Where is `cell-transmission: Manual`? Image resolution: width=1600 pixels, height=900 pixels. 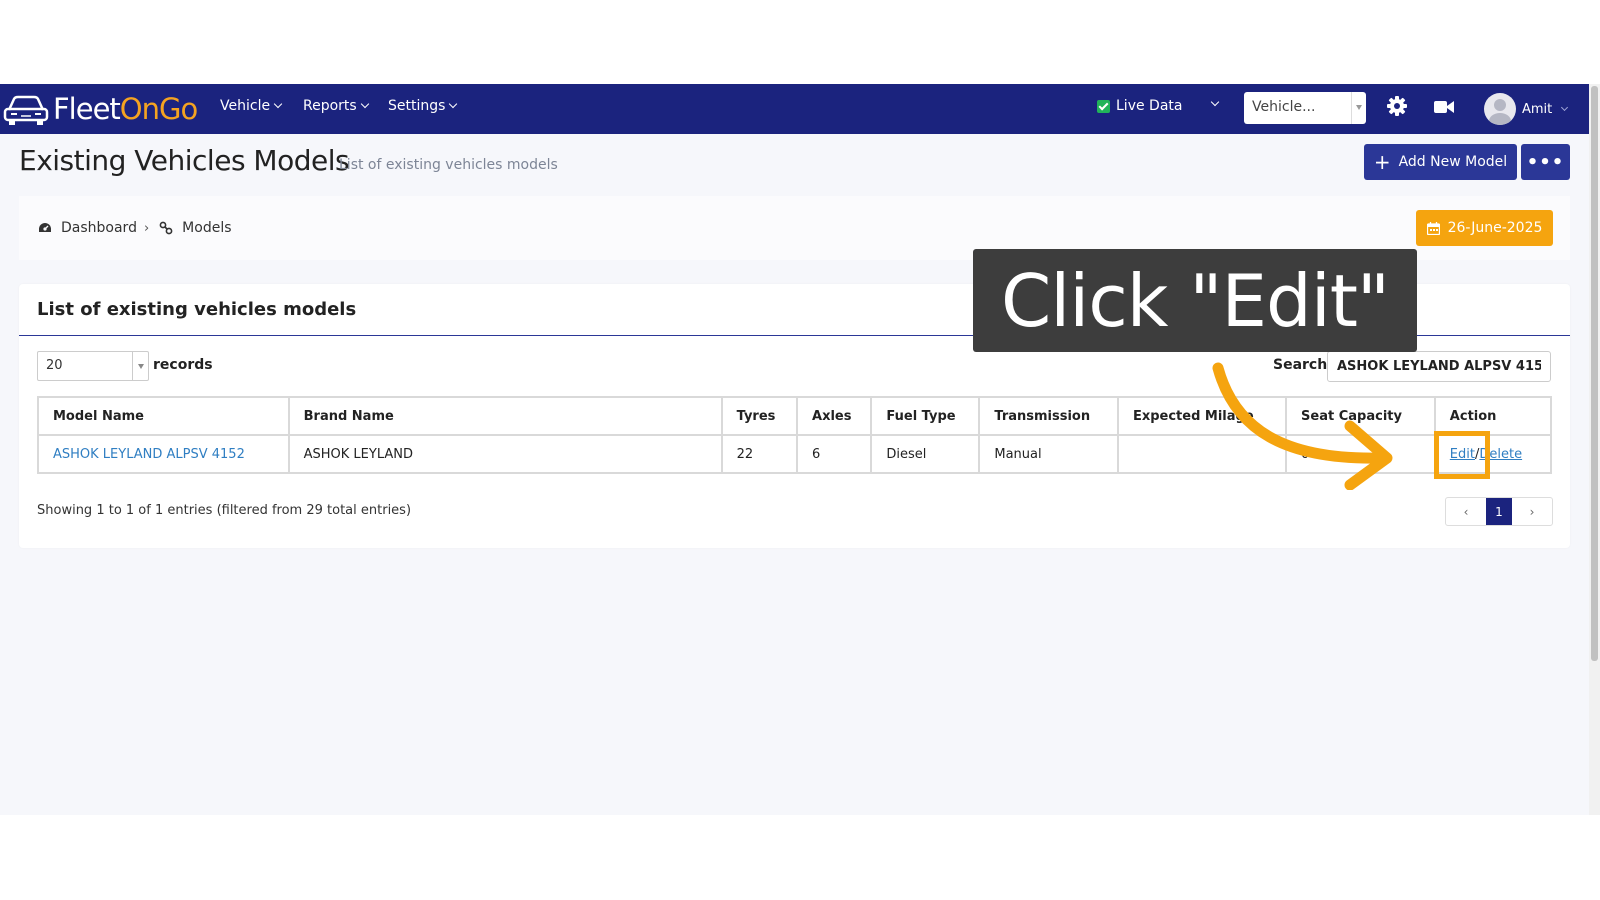 cell-transmission: Manual is located at coordinates (1048, 454).